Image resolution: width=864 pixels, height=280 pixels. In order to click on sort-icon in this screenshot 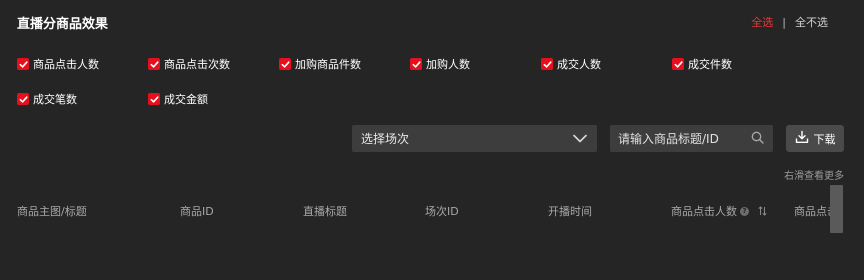, I will do `click(762, 211)`.